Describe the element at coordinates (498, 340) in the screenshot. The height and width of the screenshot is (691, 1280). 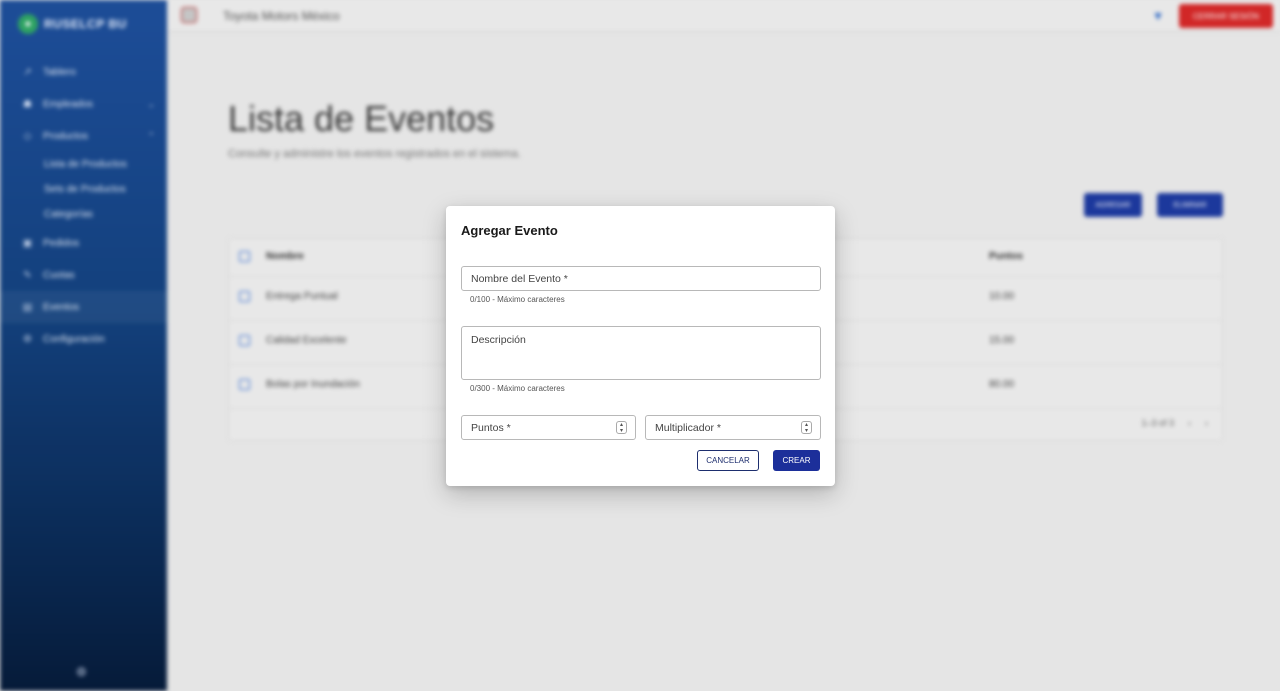
I see `description-placeholder: Descripción` at that location.